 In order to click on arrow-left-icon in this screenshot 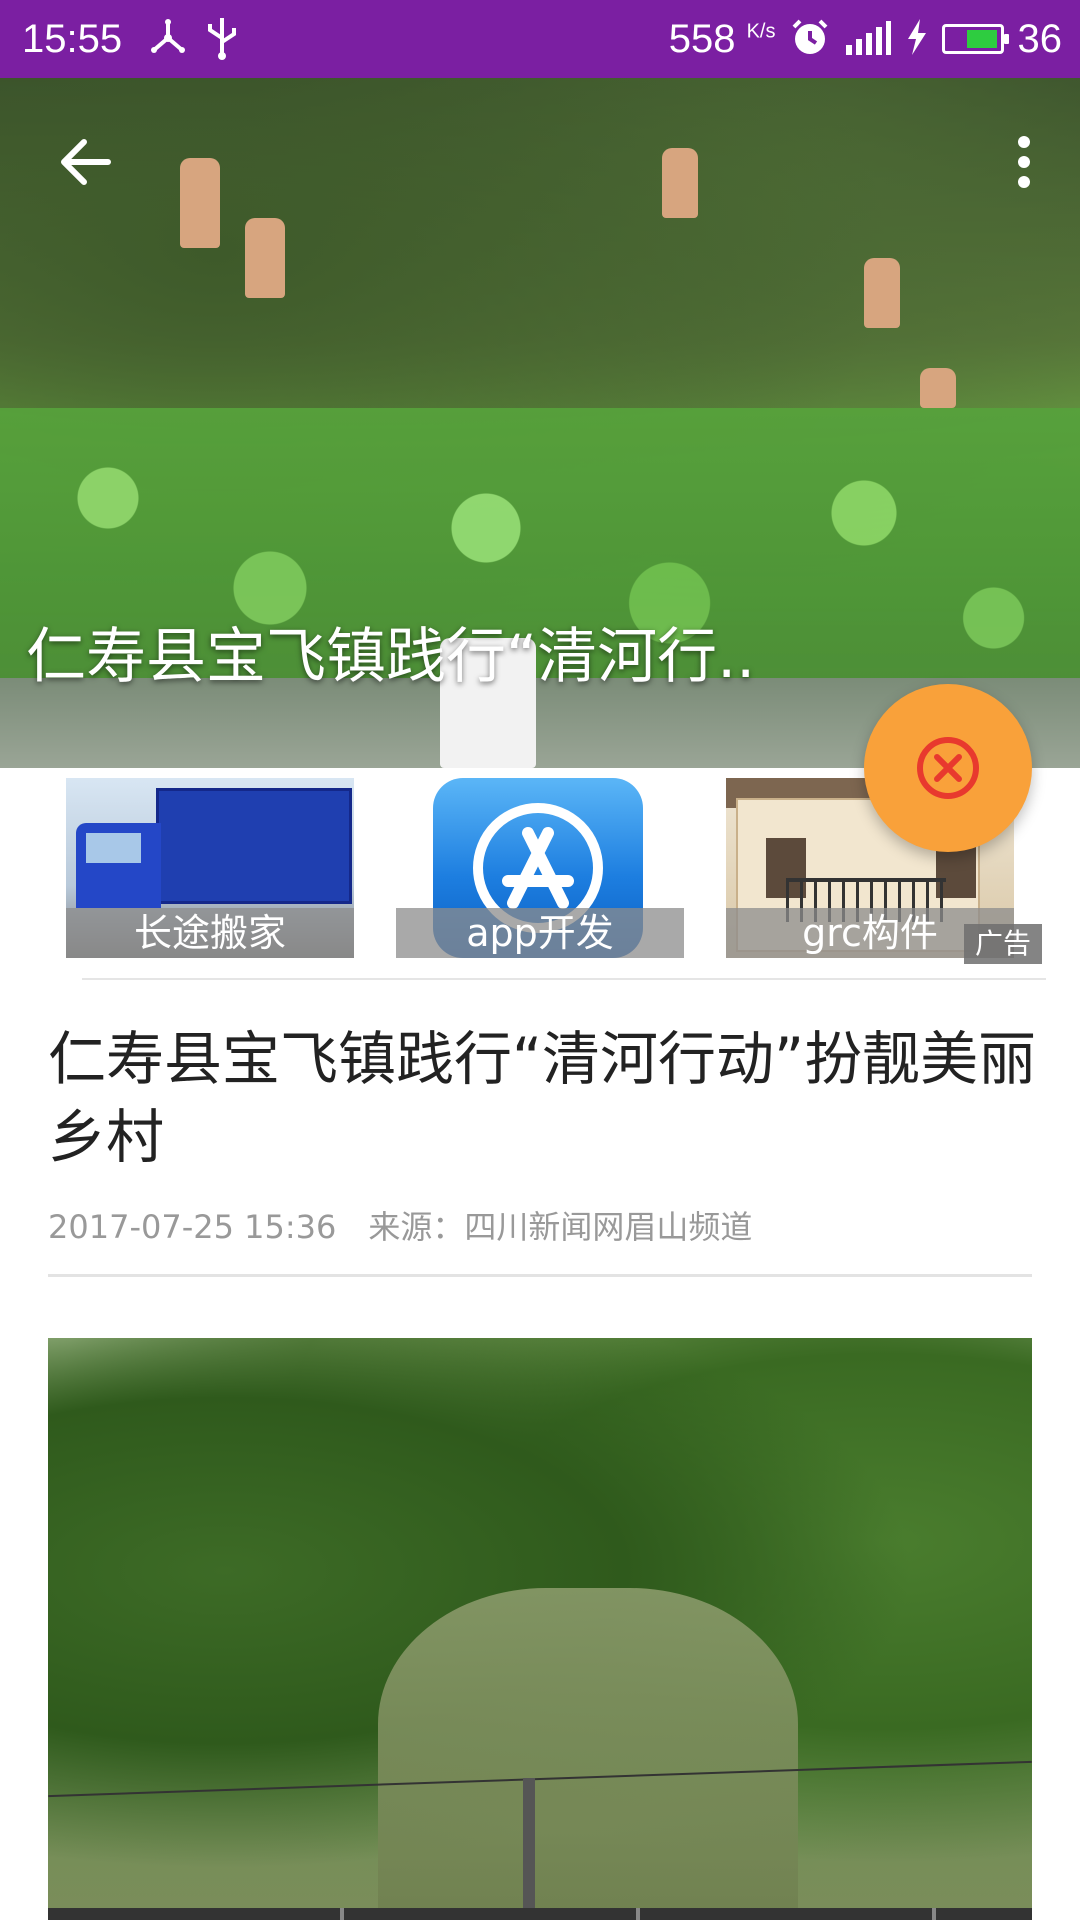, I will do `click(86, 162)`.